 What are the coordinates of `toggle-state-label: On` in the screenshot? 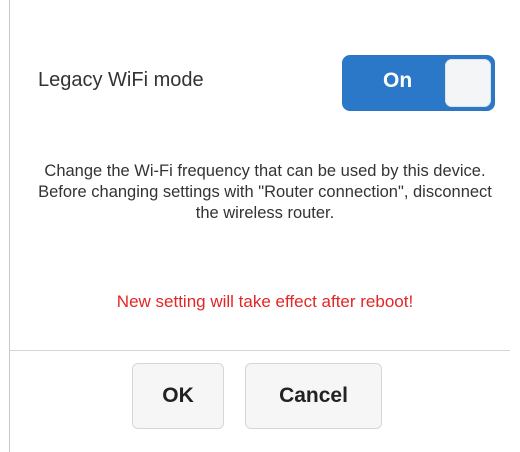 It's located at (398, 80).